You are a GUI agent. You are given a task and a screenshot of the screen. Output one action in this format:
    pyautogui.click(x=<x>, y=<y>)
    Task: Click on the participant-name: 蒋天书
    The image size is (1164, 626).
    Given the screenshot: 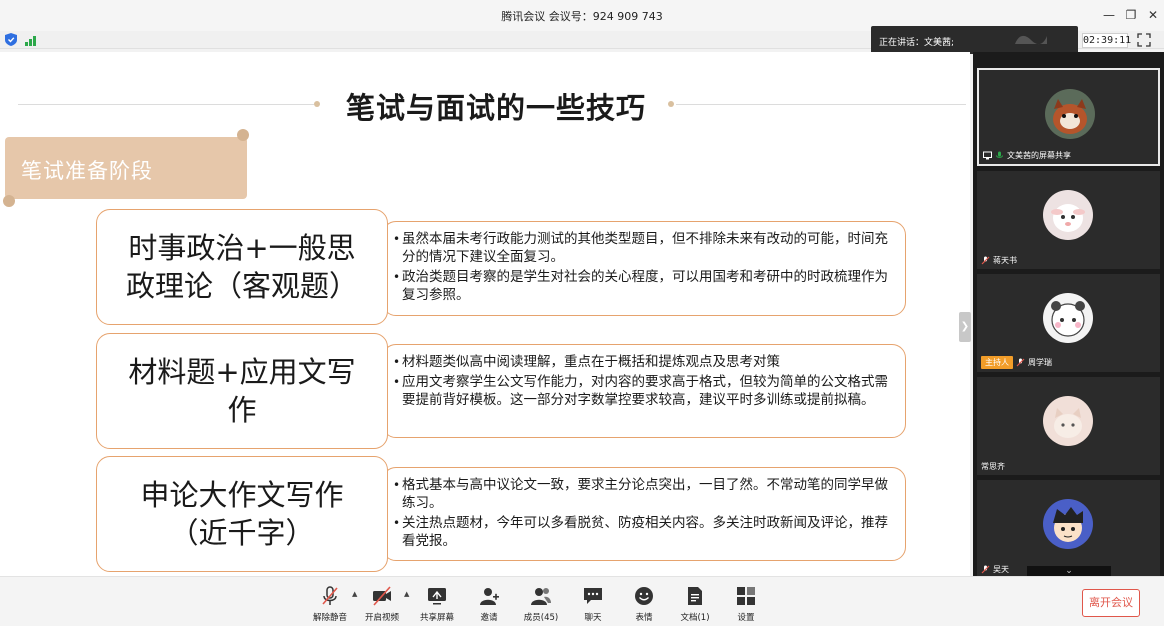 What is the action you would take?
    pyautogui.click(x=1005, y=260)
    